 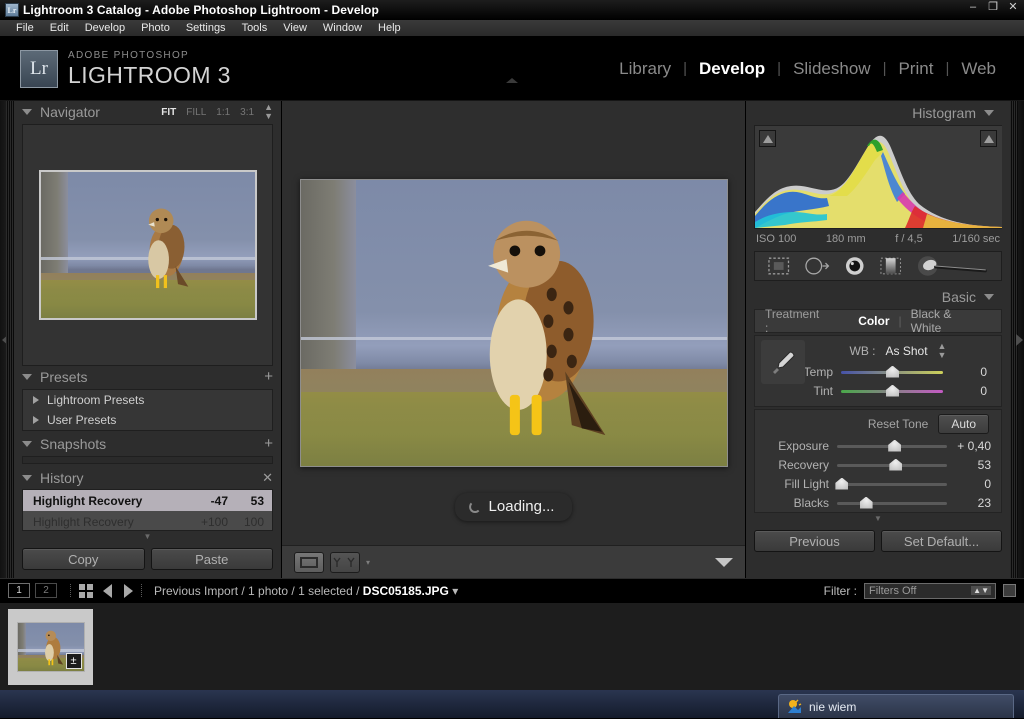 What do you see at coordinates (878, 519) in the screenshot?
I see `right-panel-resize-nub: ▼` at bounding box center [878, 519].